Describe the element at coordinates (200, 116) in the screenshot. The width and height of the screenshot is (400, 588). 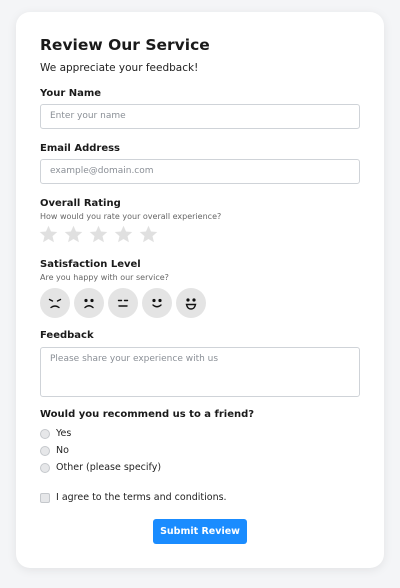
I see `name-input: Enter your name` at that location.